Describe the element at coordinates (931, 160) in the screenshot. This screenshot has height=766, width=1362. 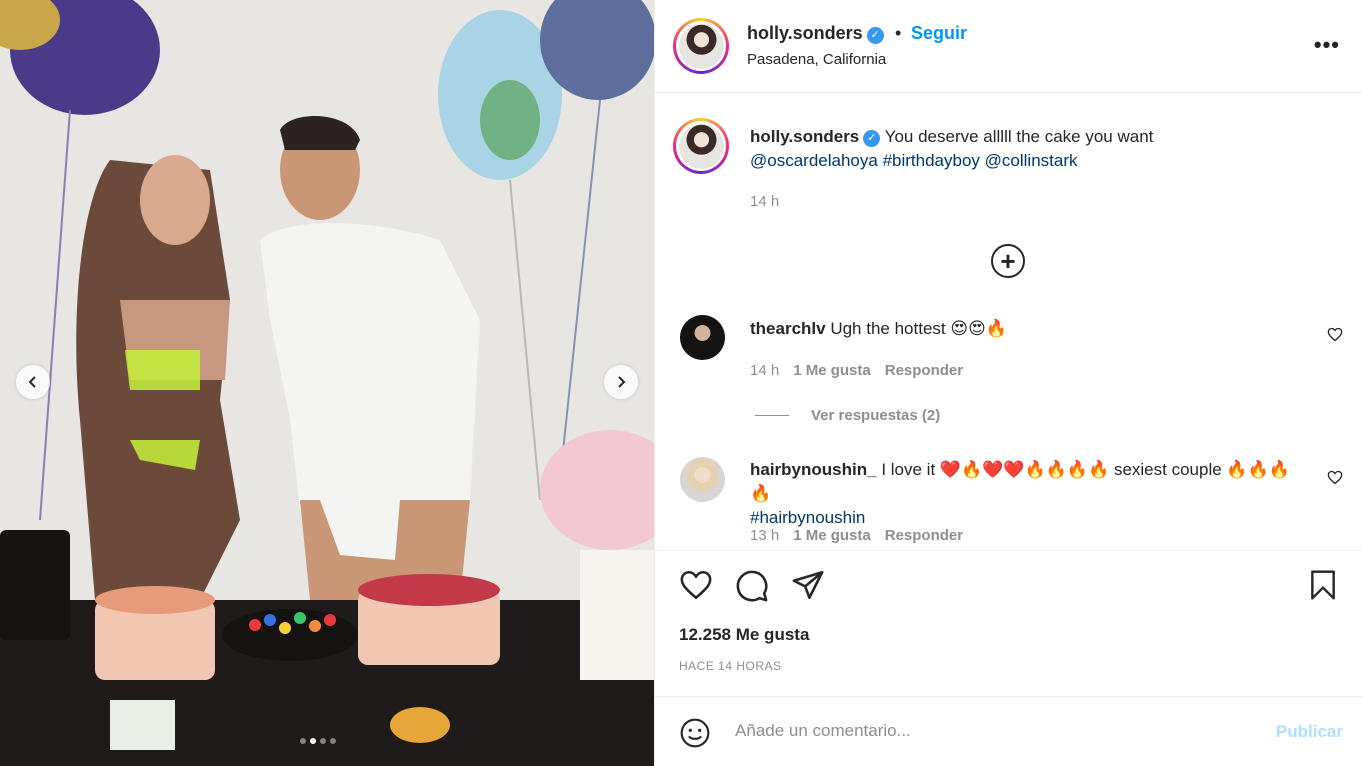
I see `caption-hashtag-link: #birthdayboy` at that location.